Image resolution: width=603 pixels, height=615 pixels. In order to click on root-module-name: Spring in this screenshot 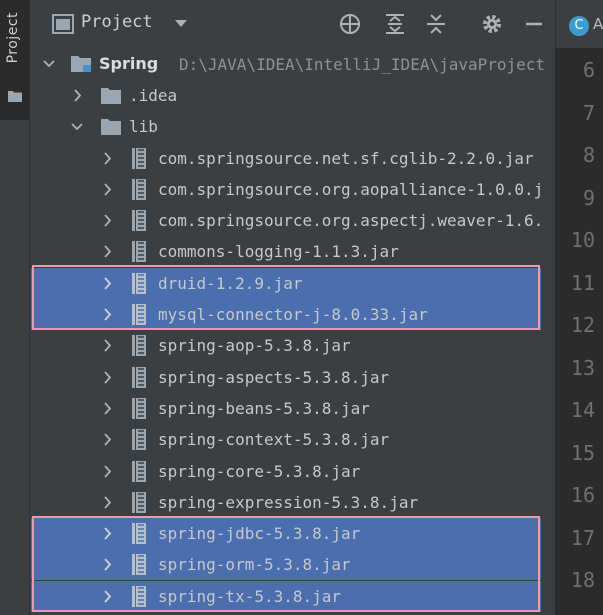, I will do `click(129, 63)`.